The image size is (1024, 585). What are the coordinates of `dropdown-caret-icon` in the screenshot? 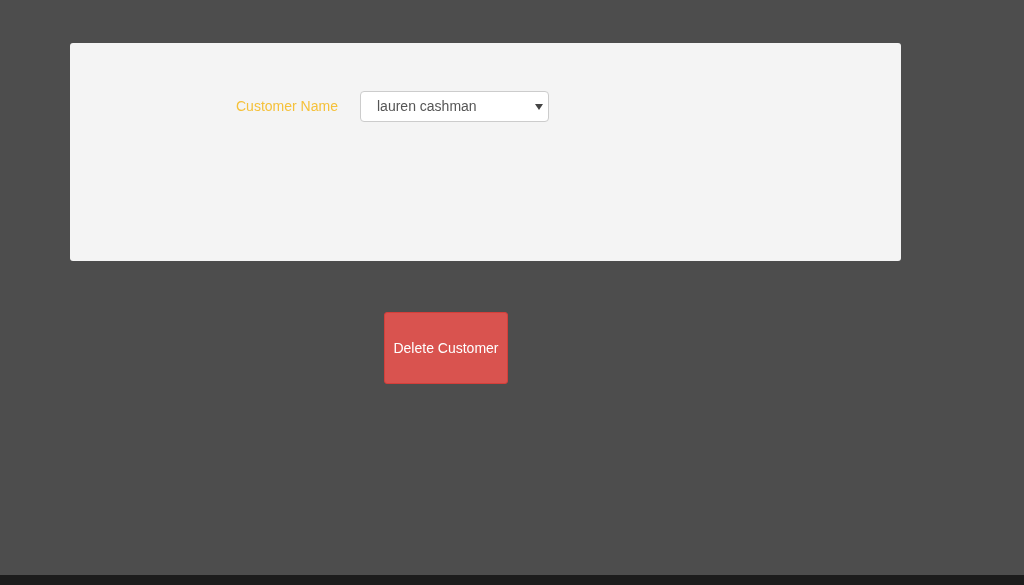 It's located at (539, 106).